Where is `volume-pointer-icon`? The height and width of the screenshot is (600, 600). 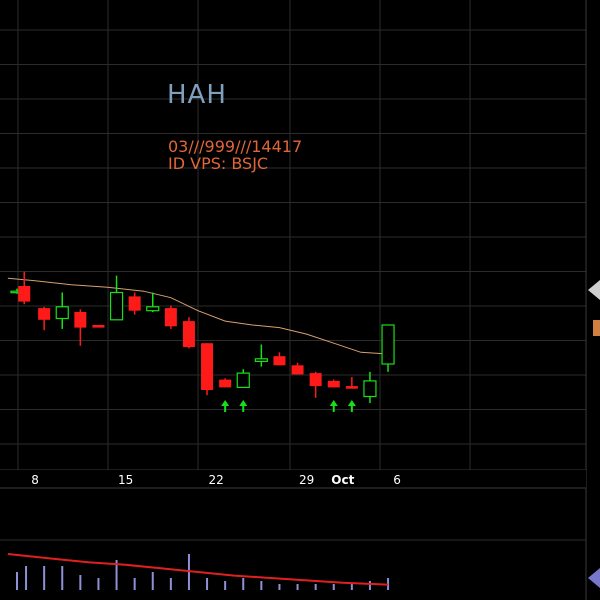
volume-pointer-icon is located at coordinates (594, 578).